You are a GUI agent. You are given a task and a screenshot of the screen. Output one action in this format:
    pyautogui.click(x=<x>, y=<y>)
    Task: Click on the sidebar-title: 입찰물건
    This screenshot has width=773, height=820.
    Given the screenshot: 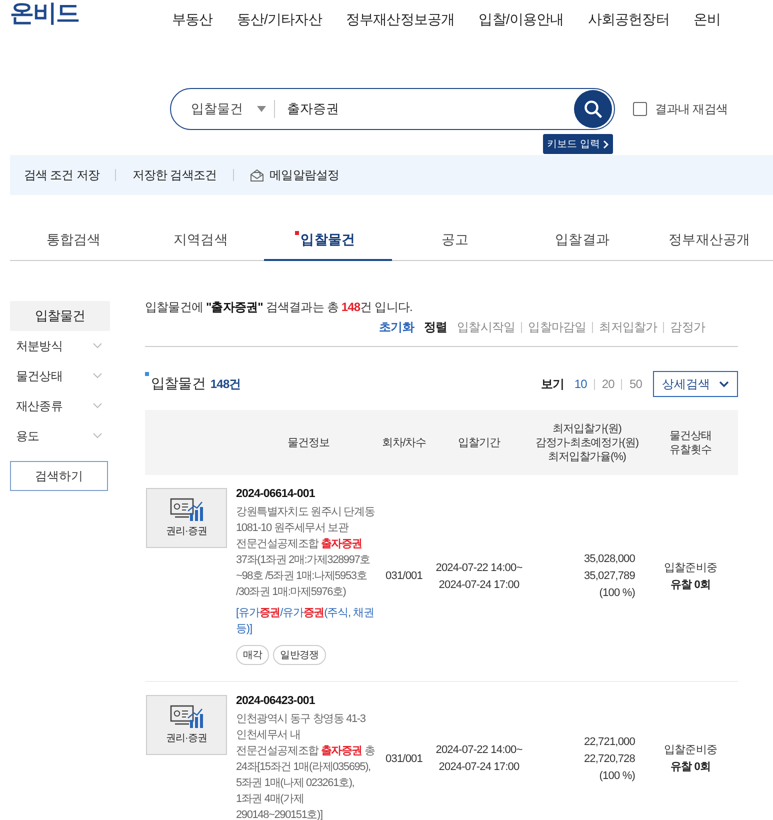 What is the action you would take?
    pyautogui.click(x=60, y=316)
    